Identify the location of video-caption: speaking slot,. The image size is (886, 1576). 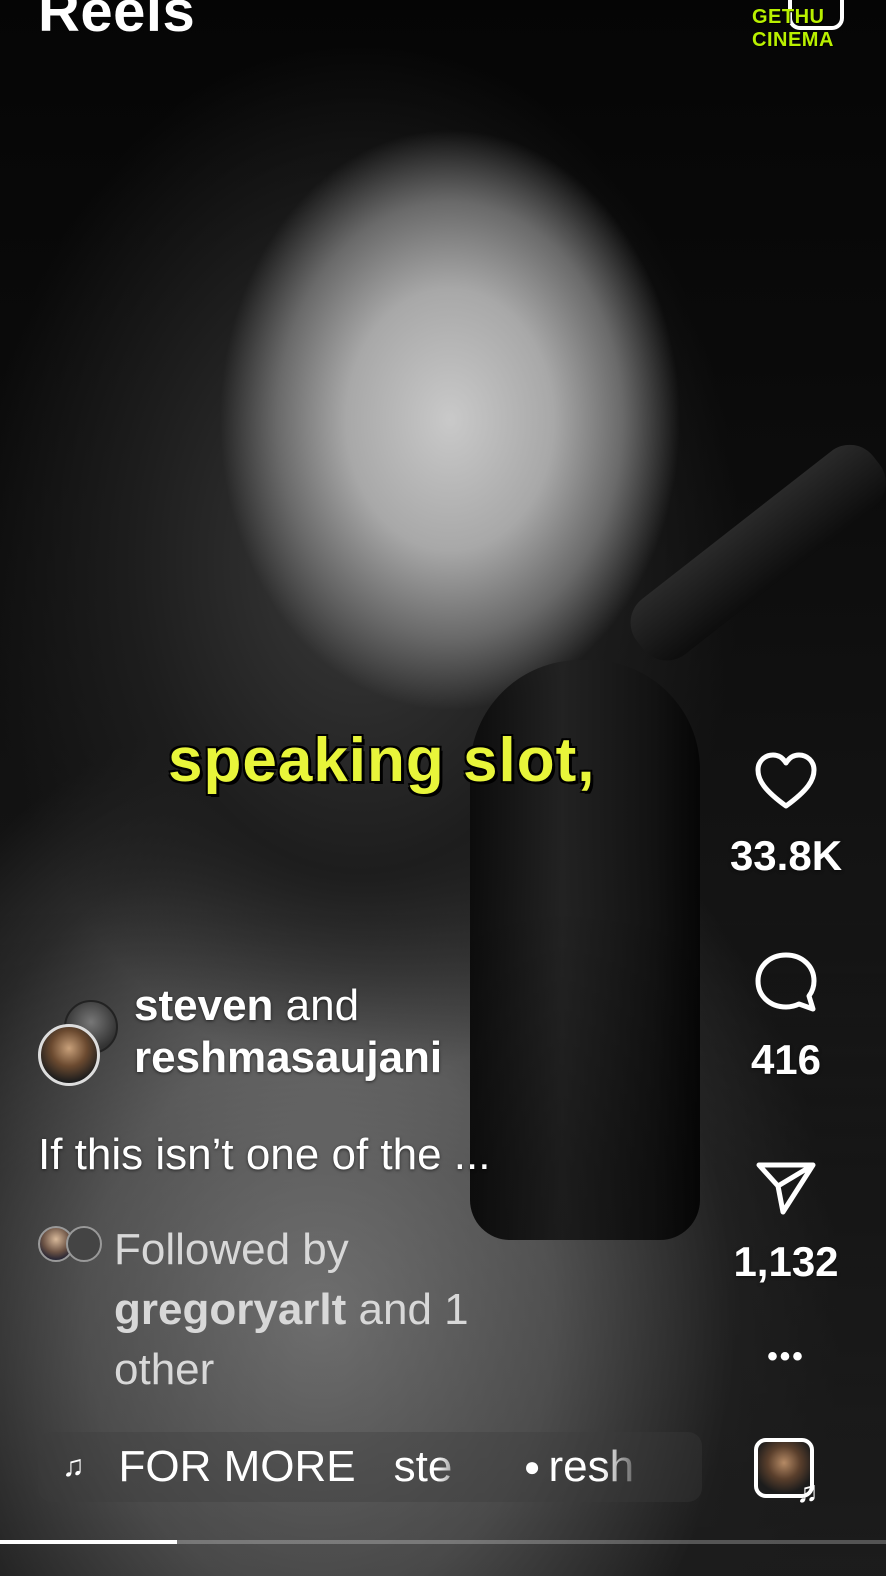
(382, 760).